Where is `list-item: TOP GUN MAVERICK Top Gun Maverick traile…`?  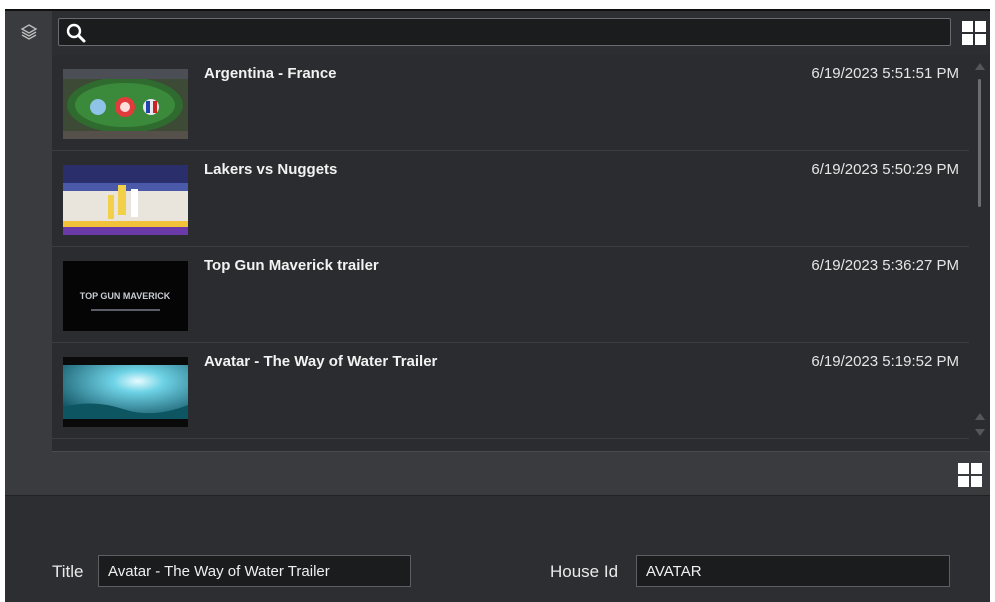 list-item: TOP GUN MAVERICK Top Gun Maverick traile… is located at coordinates (510, 295).